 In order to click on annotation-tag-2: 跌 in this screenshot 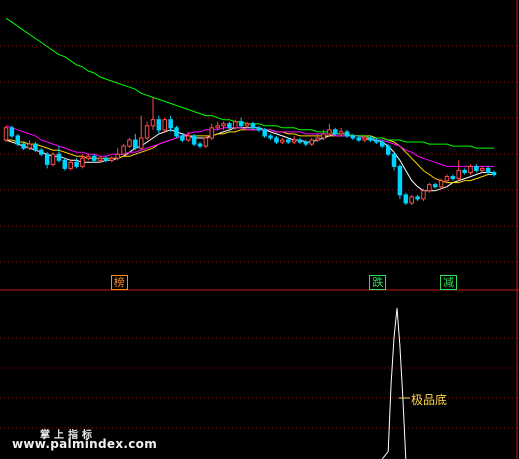, I will do `click(378, 282)`.